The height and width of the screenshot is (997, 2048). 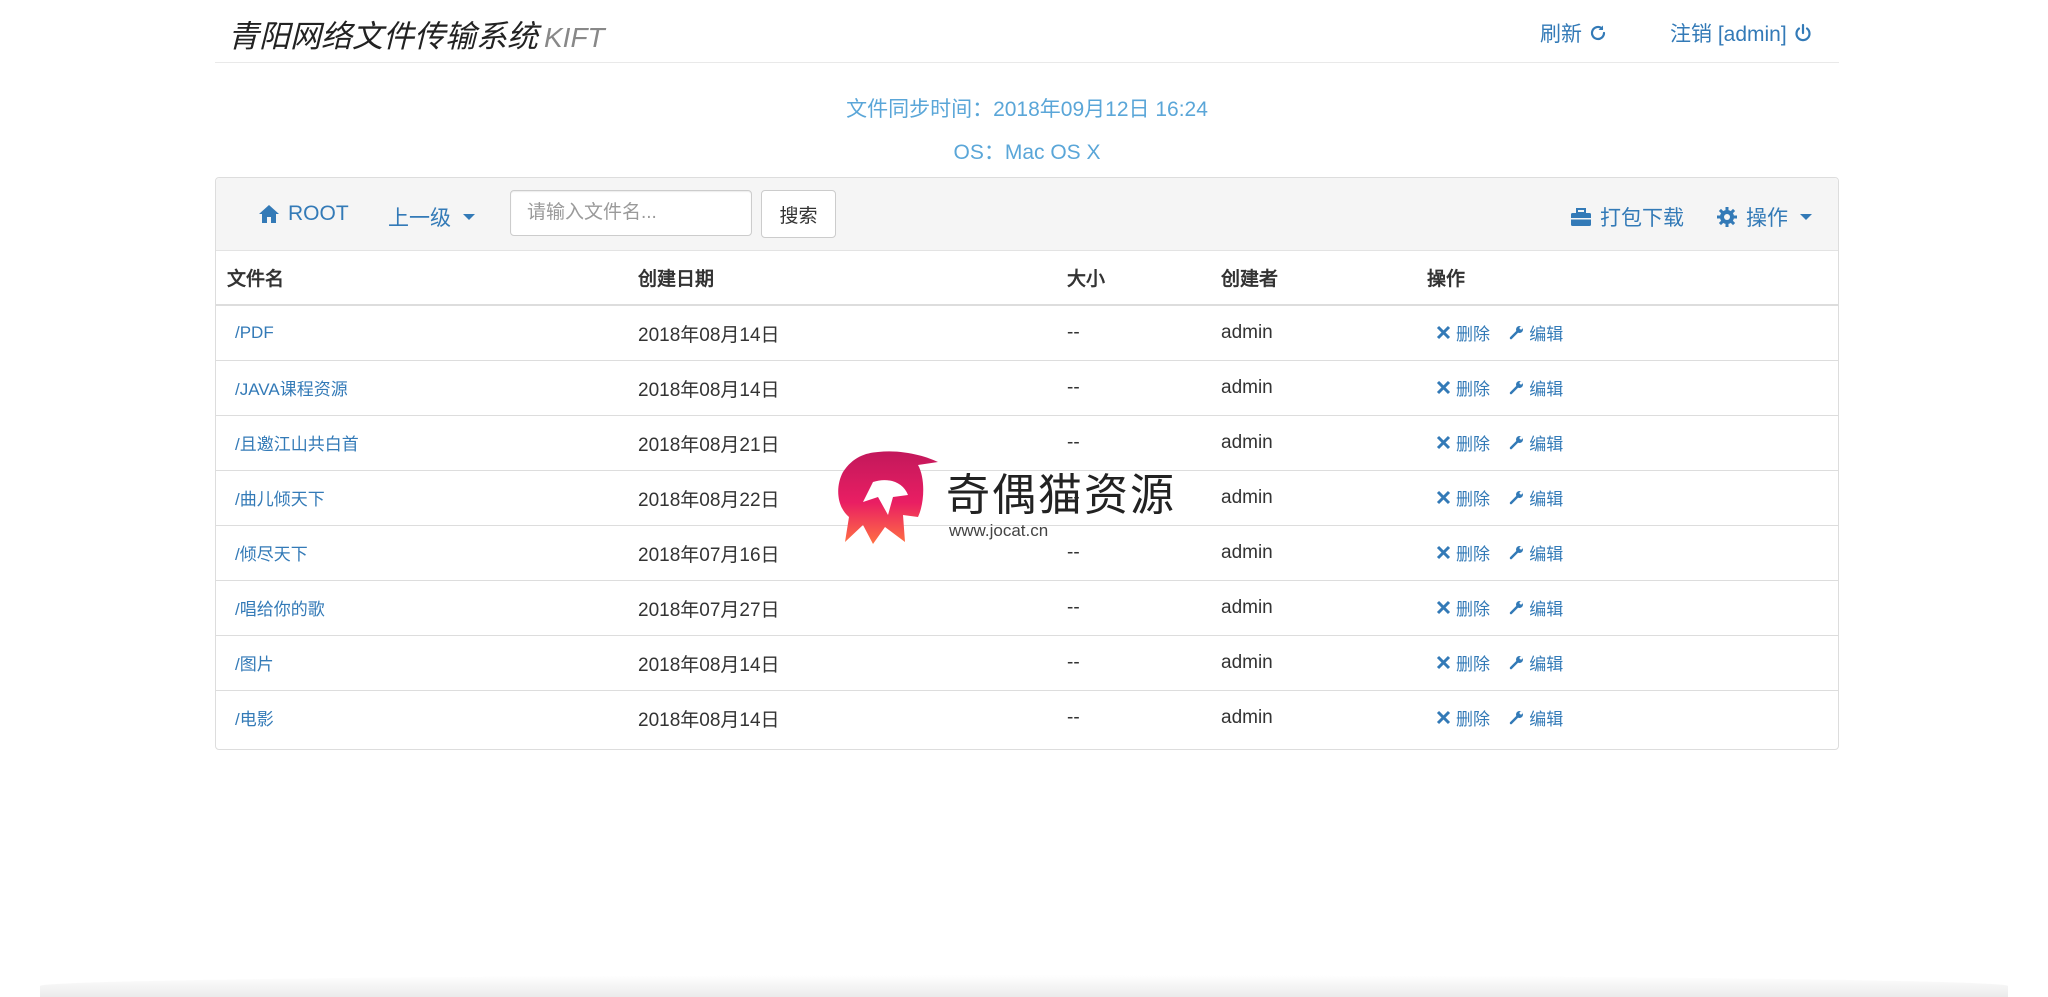 I want to click on table-row: /电影 2018年08月14日 -- admin 删除 编辑, so click(x=1027, y=718).